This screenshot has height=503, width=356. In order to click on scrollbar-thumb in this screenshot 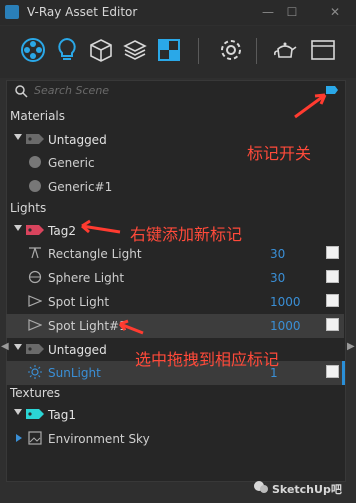, I will do `click(343, 373)`.